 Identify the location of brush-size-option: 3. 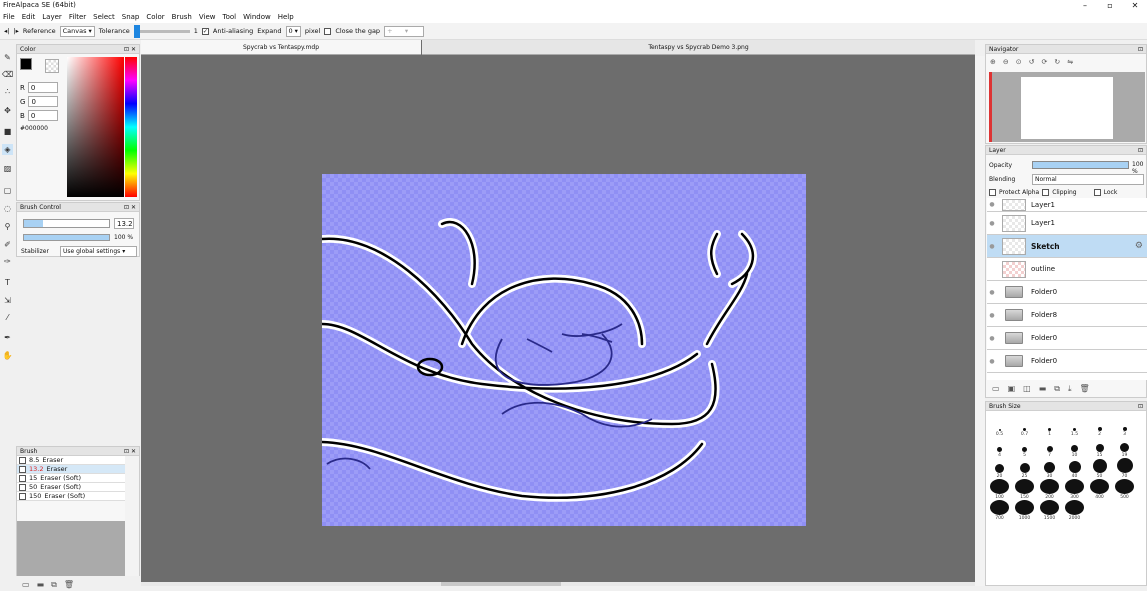
(1124, 426).